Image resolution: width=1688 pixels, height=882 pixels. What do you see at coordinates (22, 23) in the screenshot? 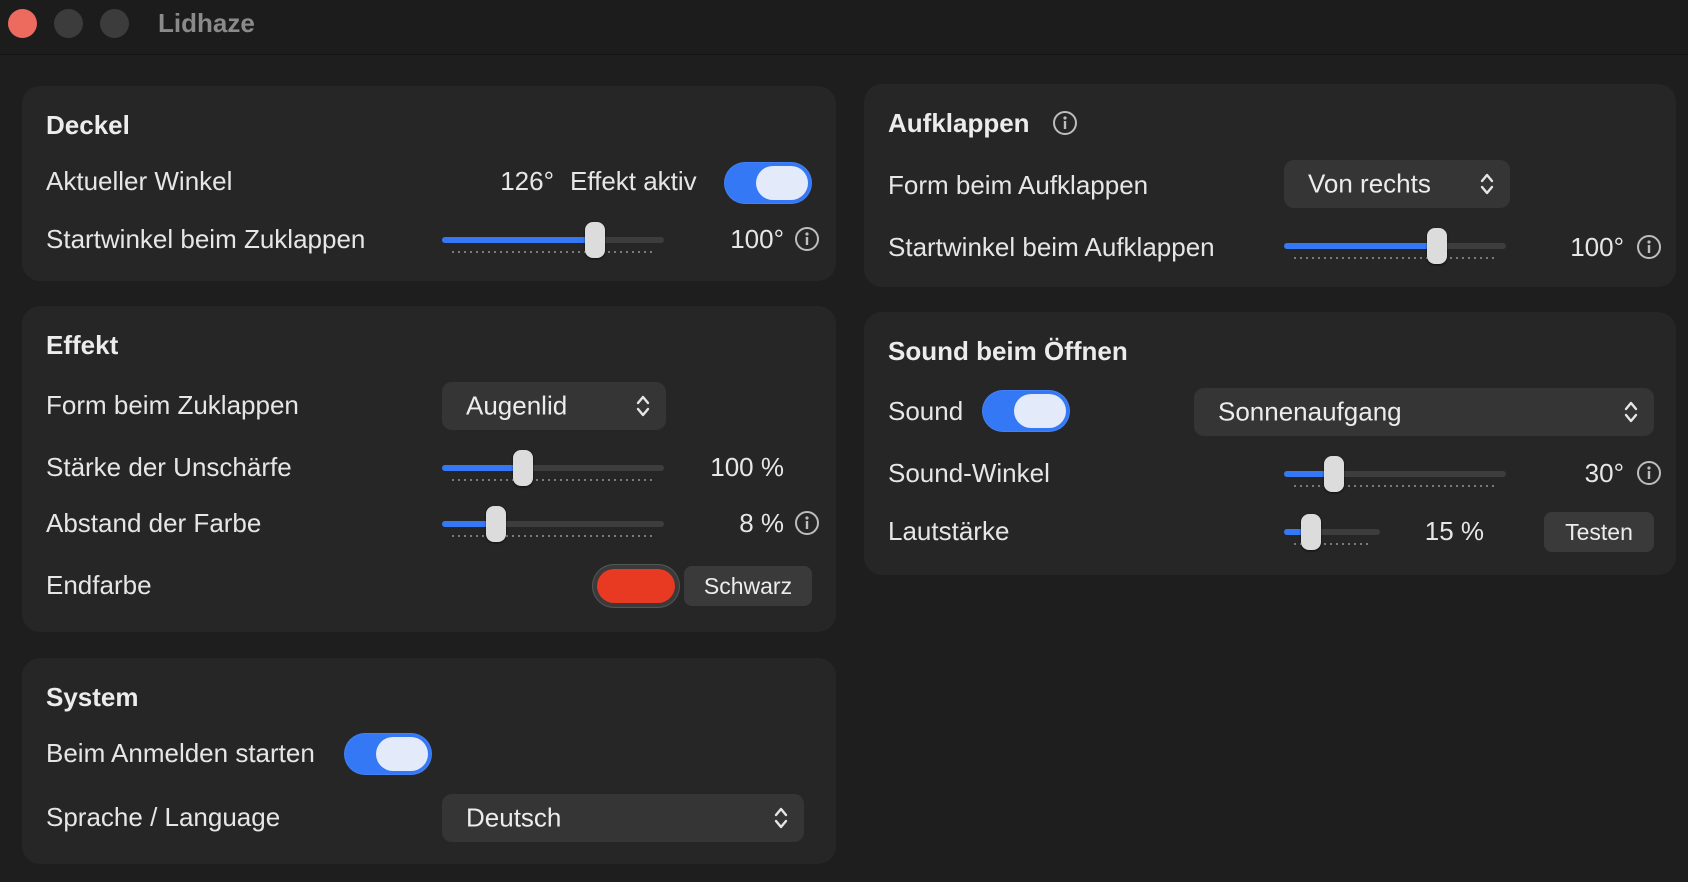
I see `close-window-button` at bounding box center [22, 23].